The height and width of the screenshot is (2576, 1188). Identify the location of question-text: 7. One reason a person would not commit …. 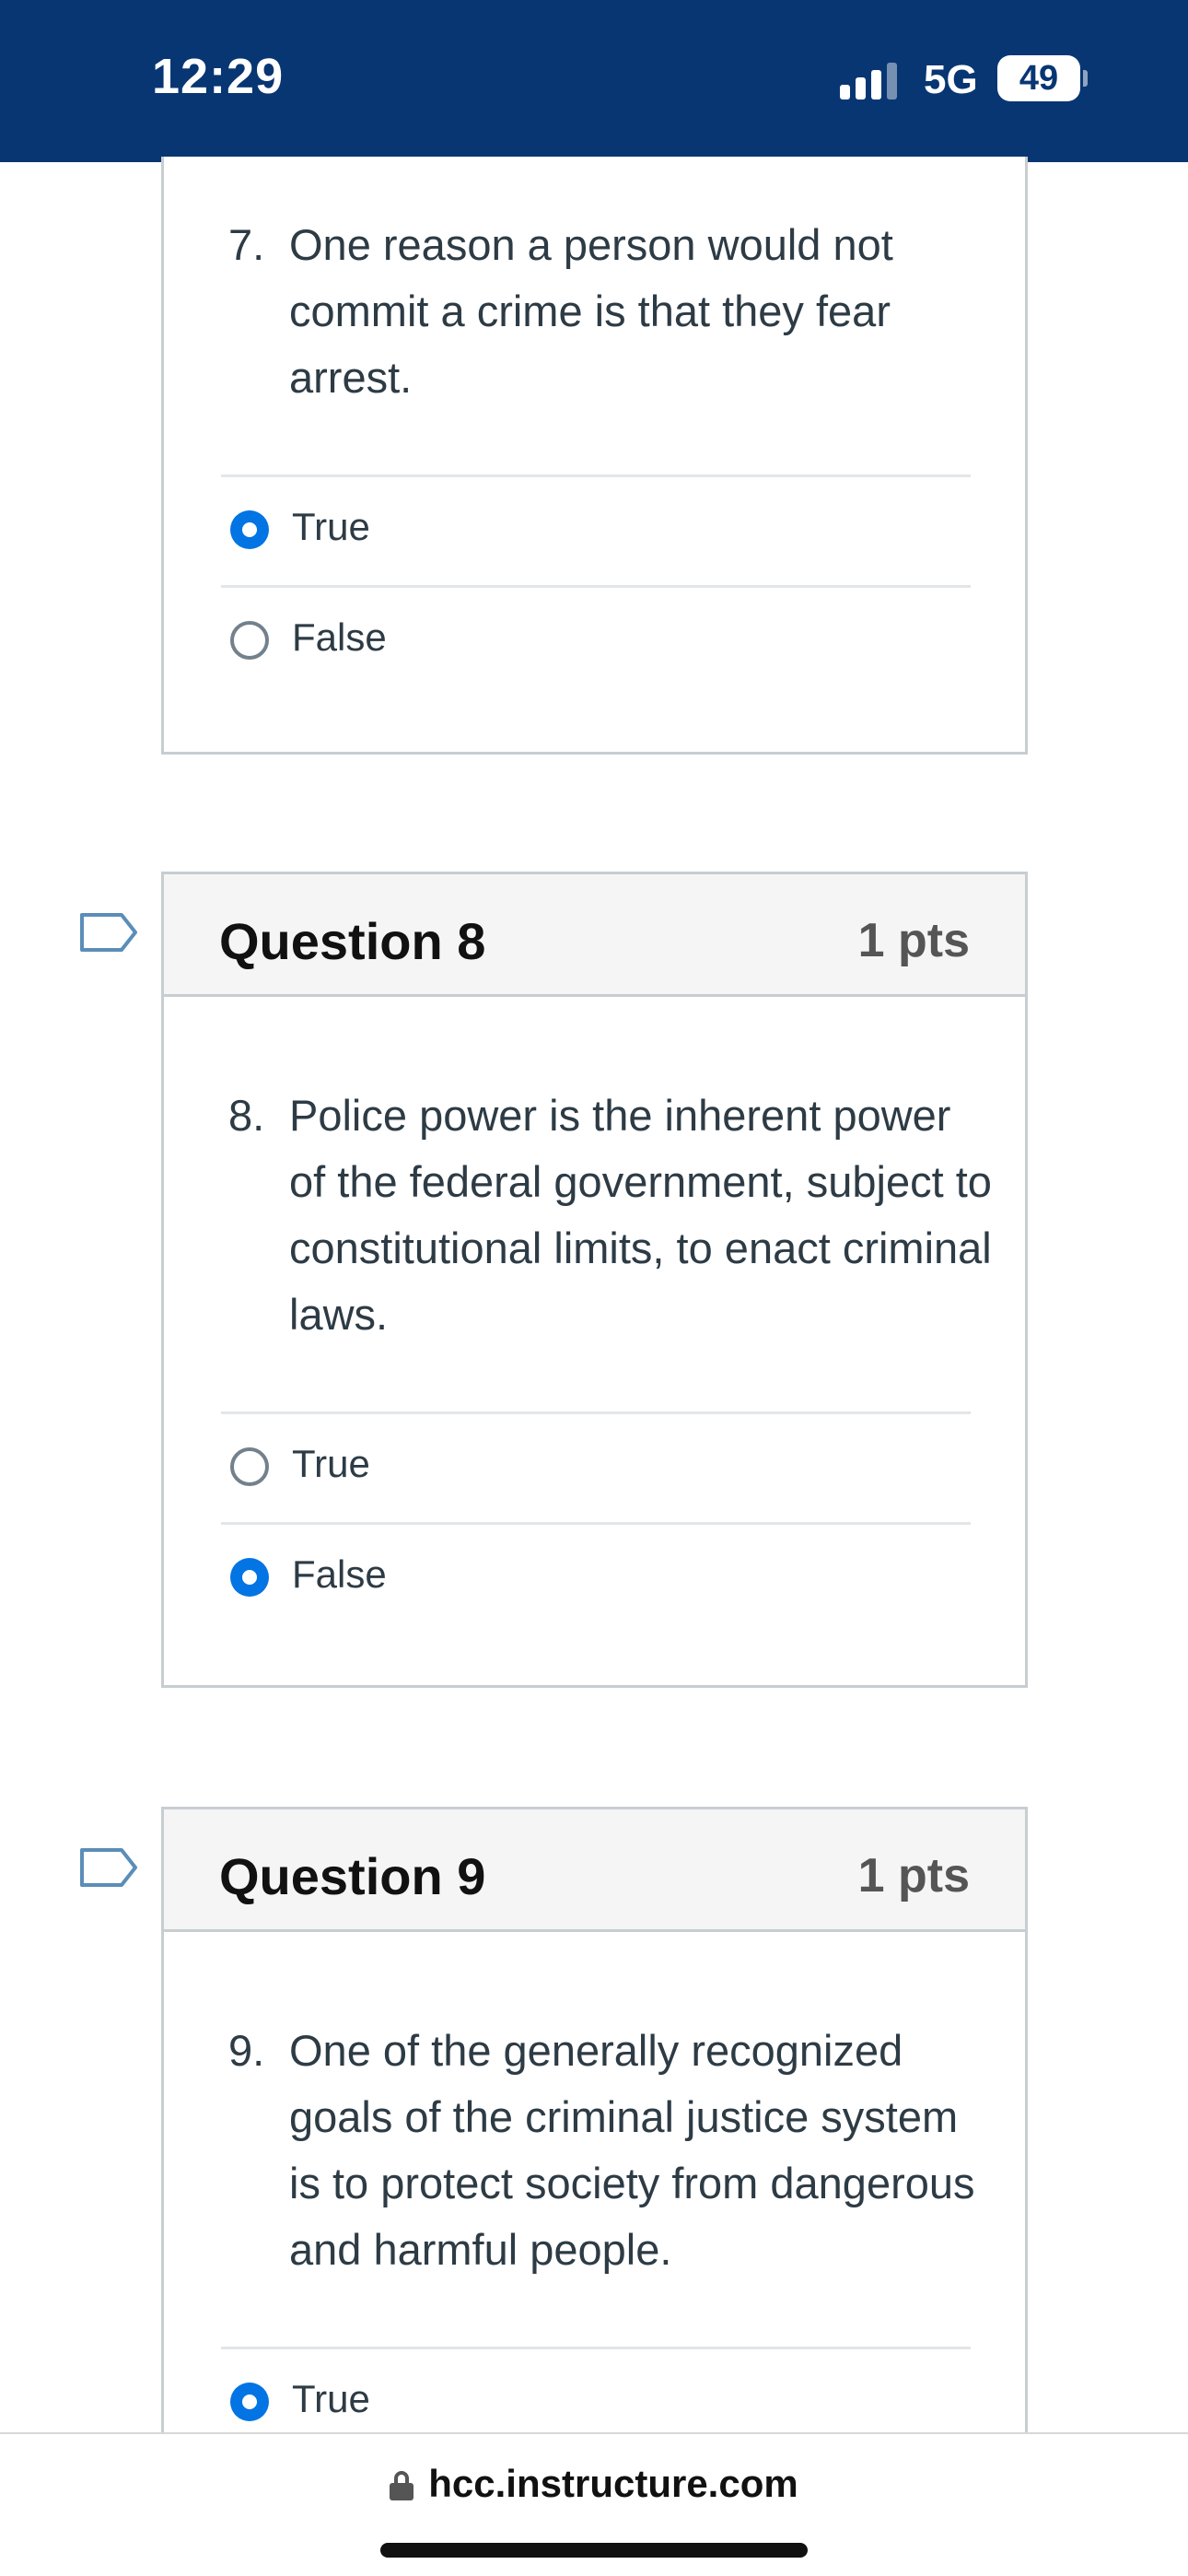
(610, 311).